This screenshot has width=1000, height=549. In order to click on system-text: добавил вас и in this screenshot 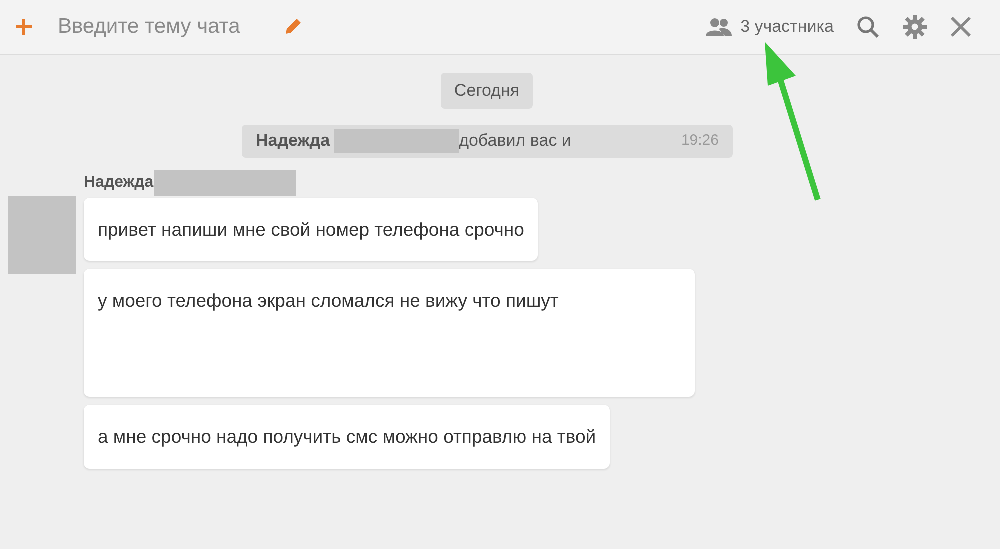, I will do `click(515, 141)`.